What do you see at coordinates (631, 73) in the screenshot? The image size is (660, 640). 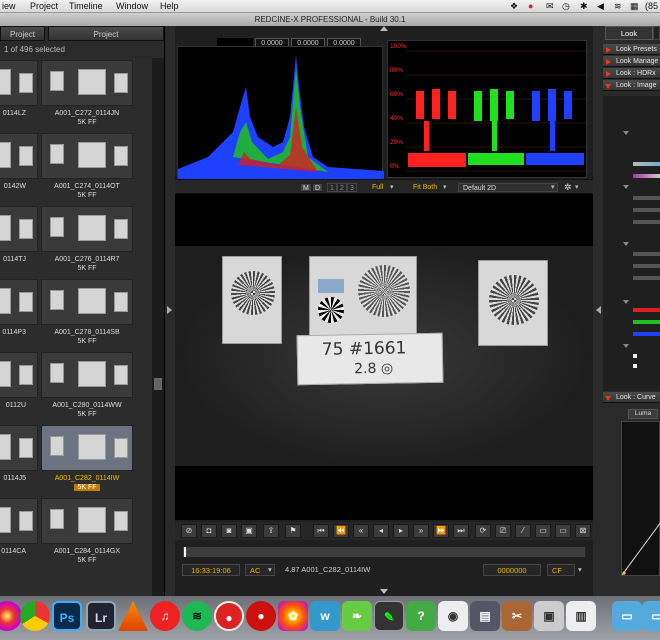 I see `section-look-hdrx: Look : HDRx` at bounding box center [631, 73].